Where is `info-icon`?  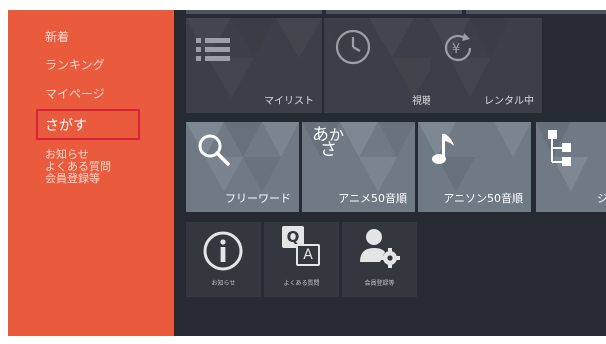 info-icon is located at coordinates (223, 251).